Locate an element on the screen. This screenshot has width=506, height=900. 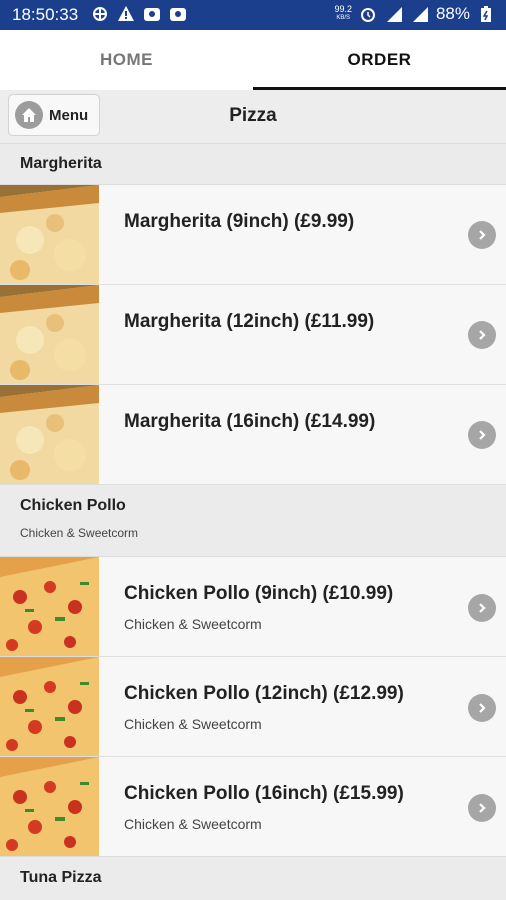
item-title: Margherita (12inch) (£11.99) is located at coordinates (249, 321).